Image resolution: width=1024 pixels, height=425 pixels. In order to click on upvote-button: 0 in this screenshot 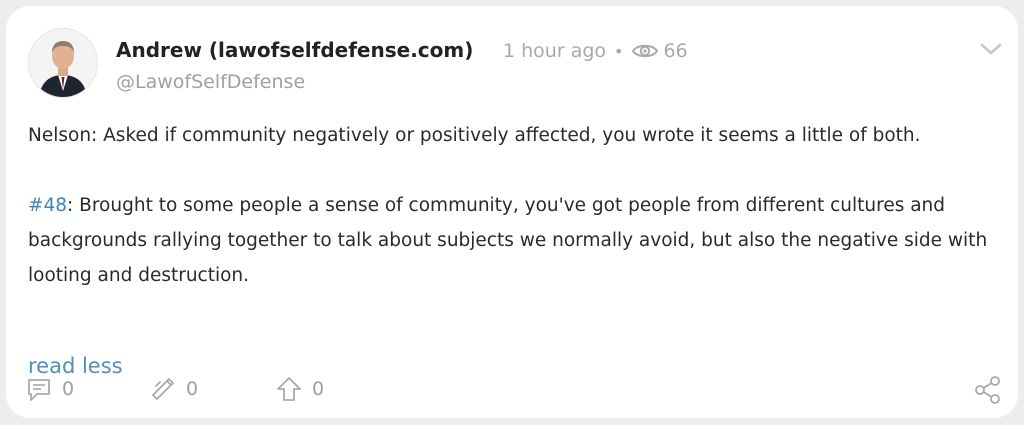, I will do `click(299, 389)`.